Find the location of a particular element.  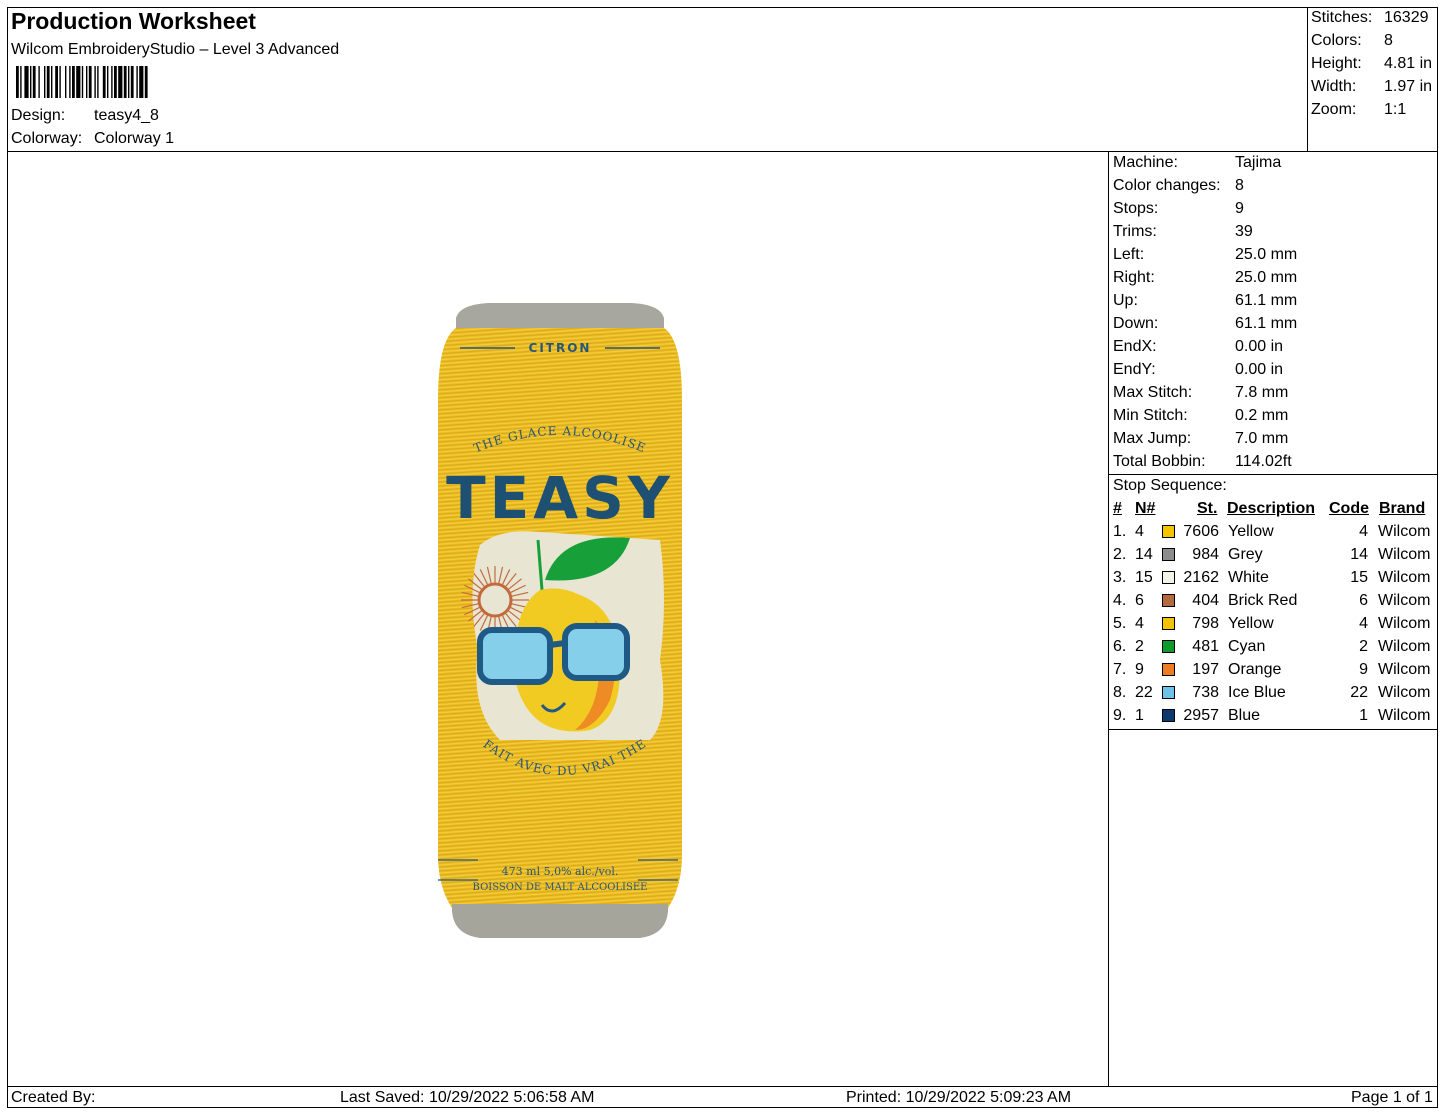

sequence-num: 8. is located at coordinates (1120, 692).